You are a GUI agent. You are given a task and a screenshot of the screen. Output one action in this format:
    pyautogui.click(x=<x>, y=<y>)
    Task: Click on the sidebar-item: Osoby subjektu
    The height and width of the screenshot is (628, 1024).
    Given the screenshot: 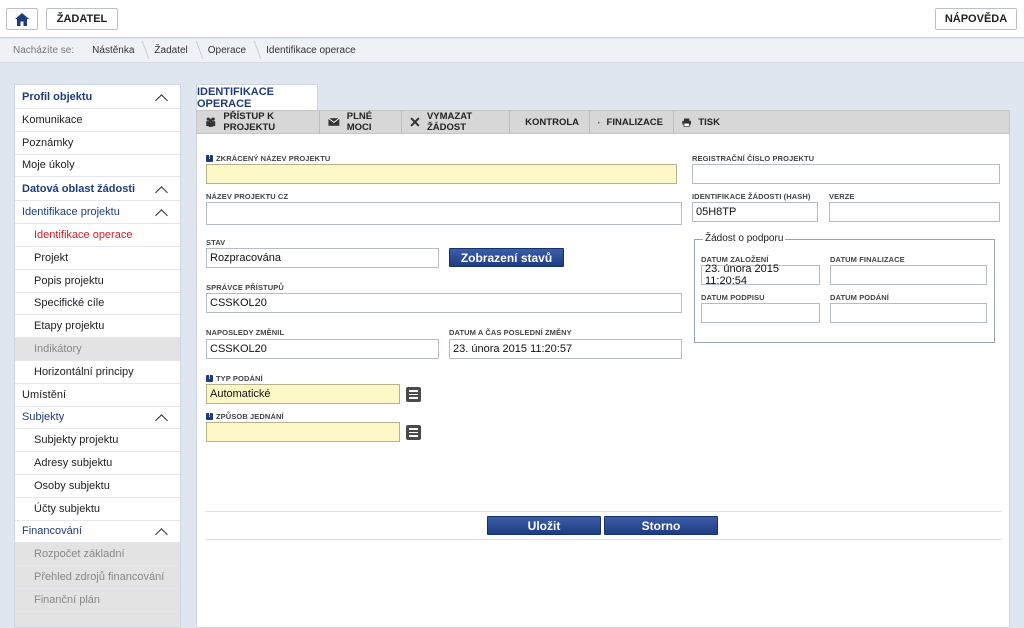 What is the action you would take?
    pyautogui.click(x=97, y=486)
    